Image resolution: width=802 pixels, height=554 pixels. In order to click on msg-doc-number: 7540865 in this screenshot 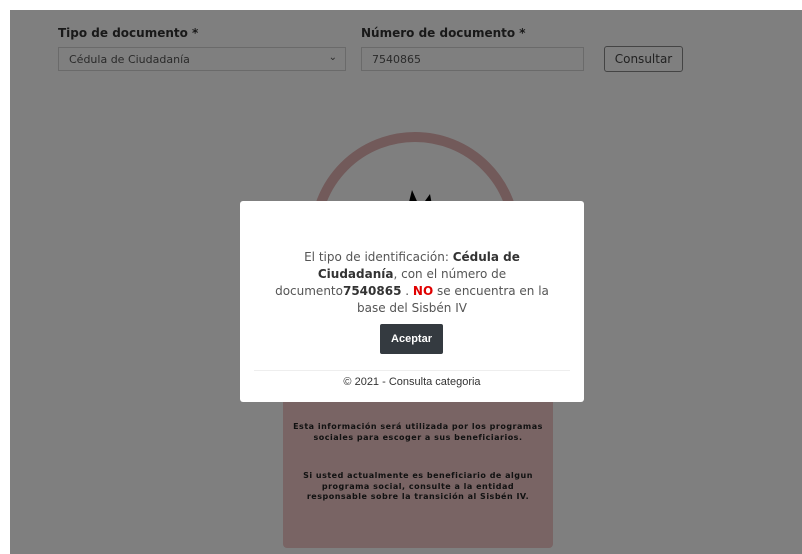, I will do `click(372, 291)`.